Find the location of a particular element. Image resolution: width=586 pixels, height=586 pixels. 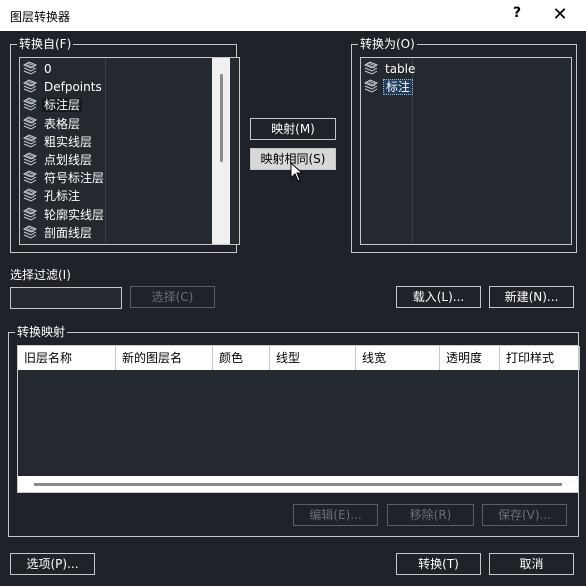

column-header: 线型 is located at coordinates (313, 358).